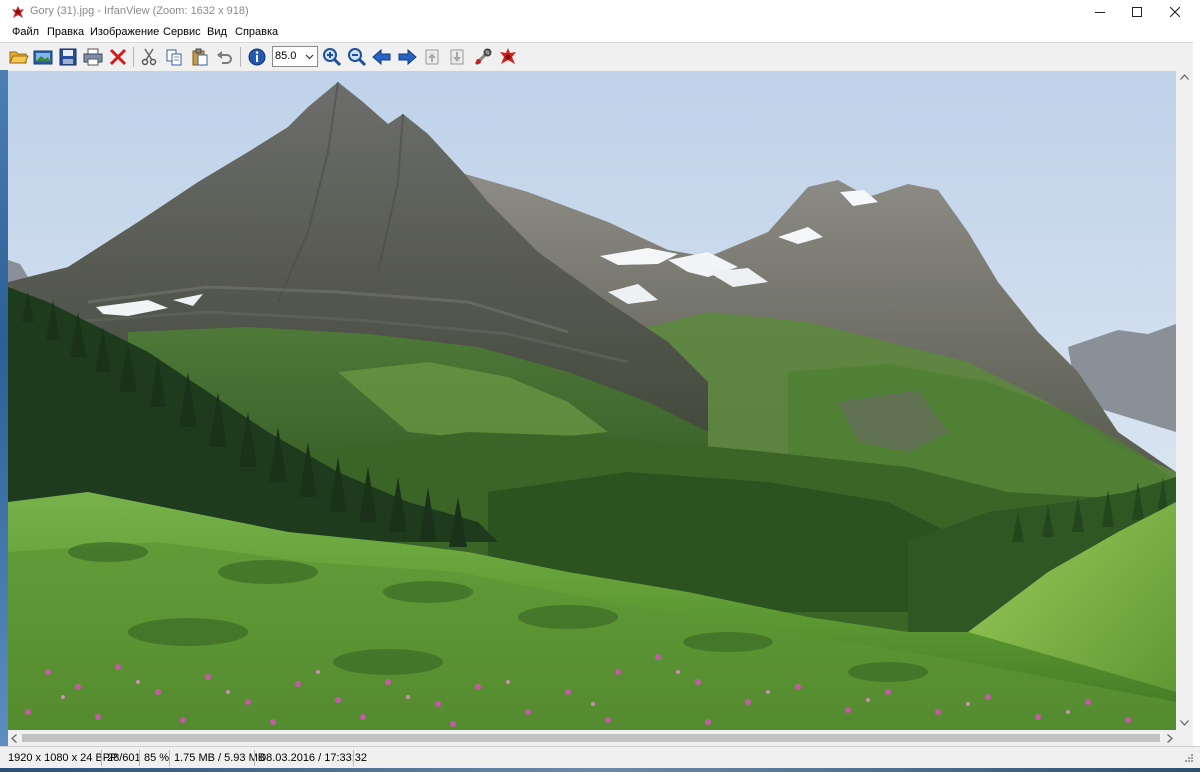 The image size is (1200, 772). Describe the element at coordinates (1170, 738) in the screenshot. I see `scroll-right-icon` at that location.